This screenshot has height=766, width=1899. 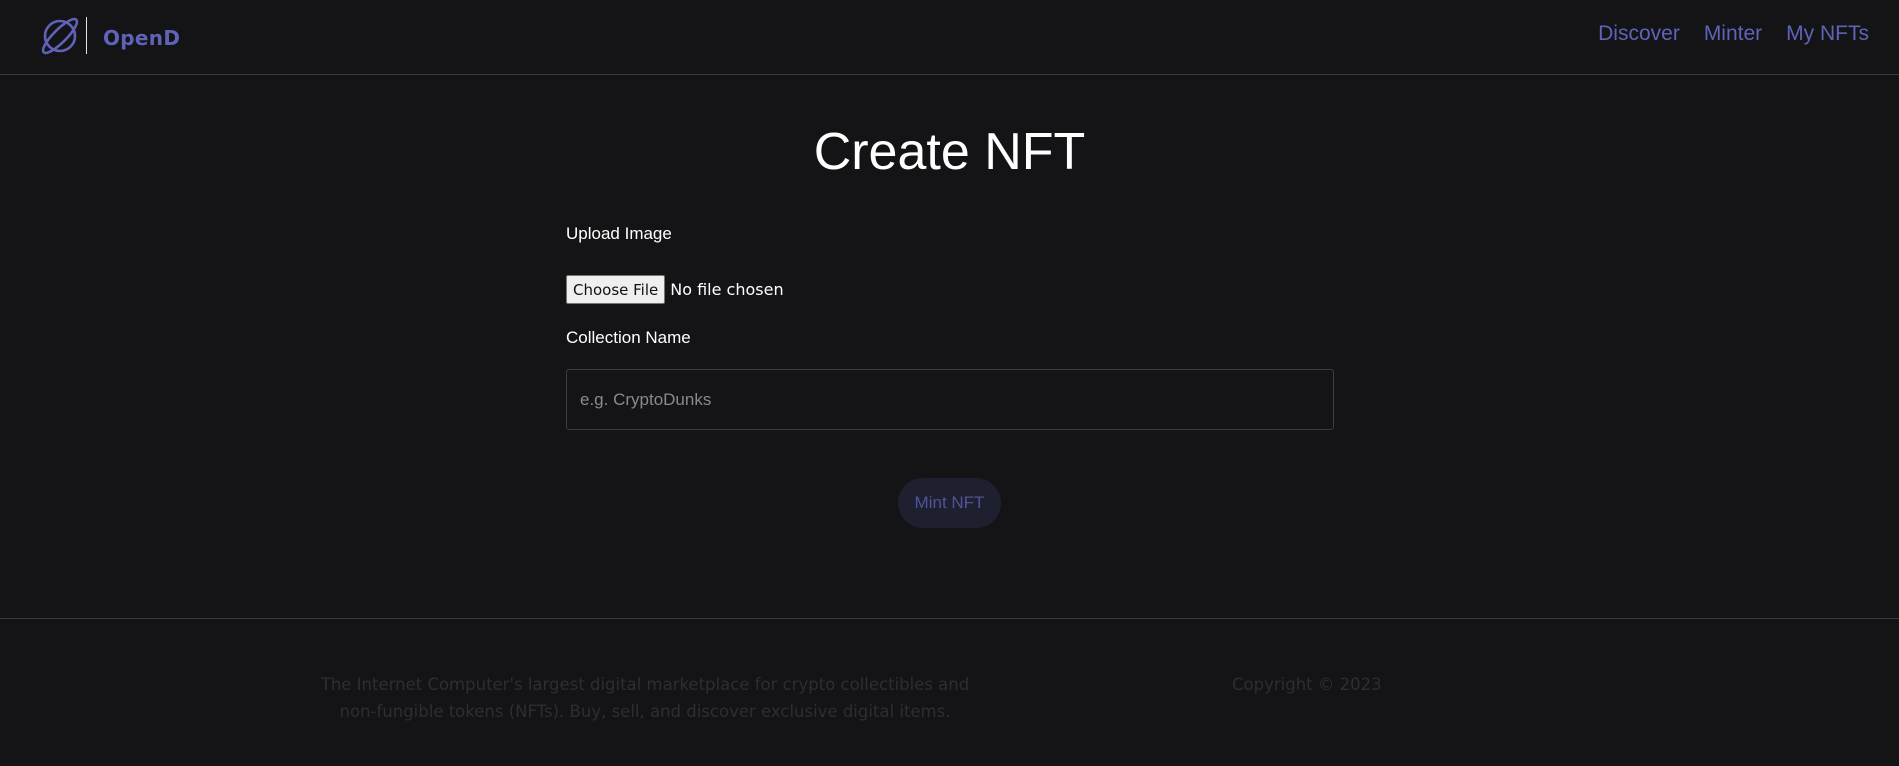 What do you see at coordinates (727, 289) in the screenshot?
I see `file-status-text: No file chosen` at bounding box center [727, 289].